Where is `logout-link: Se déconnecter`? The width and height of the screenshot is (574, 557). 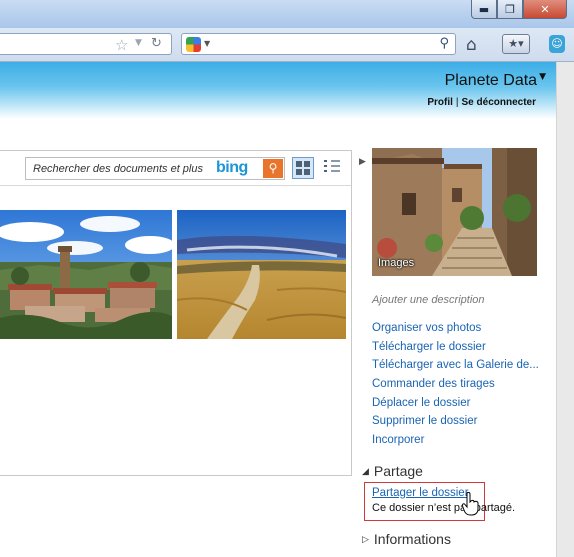 logout-link: Se déconnecter is located at coordinates (499, 102).